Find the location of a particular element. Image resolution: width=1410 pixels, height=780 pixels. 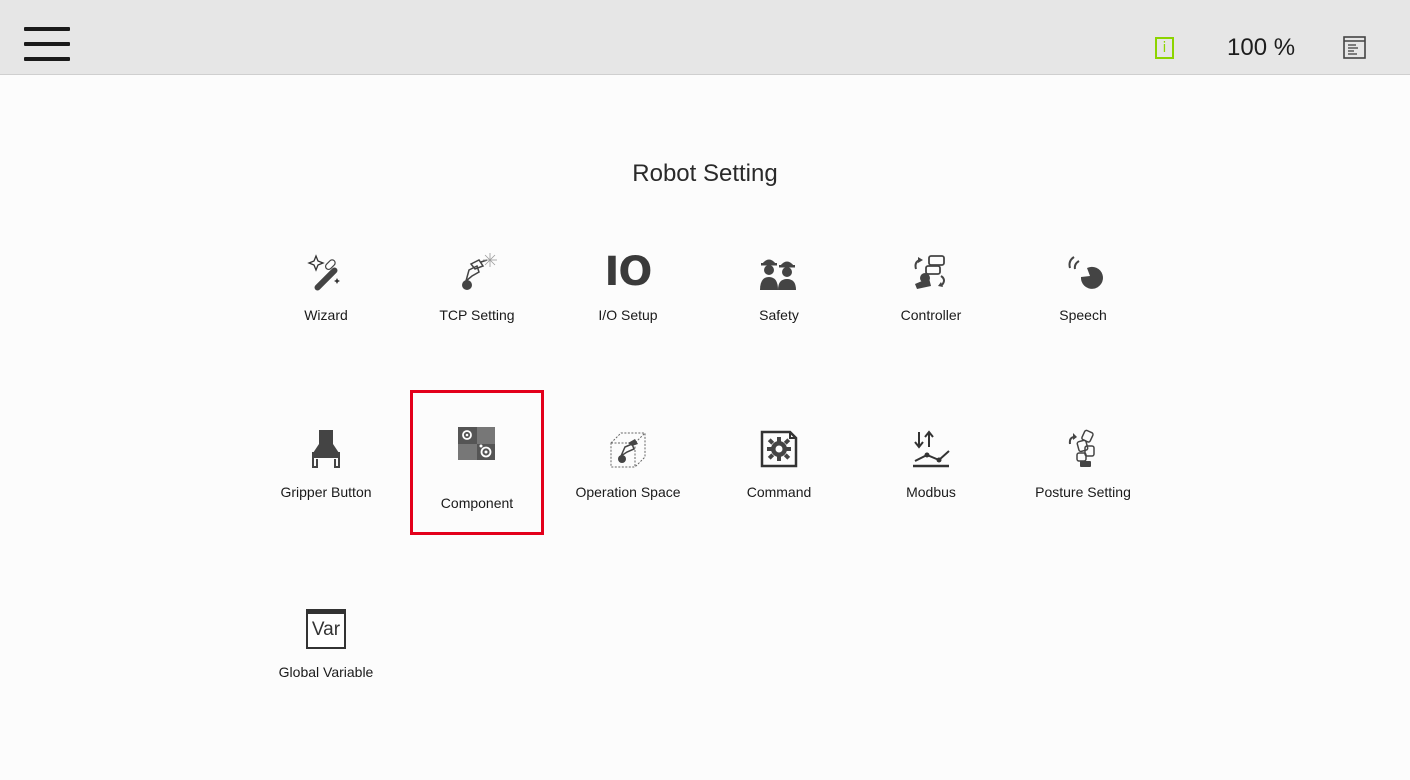

speech-icon is located at coordinates (1083, 272).